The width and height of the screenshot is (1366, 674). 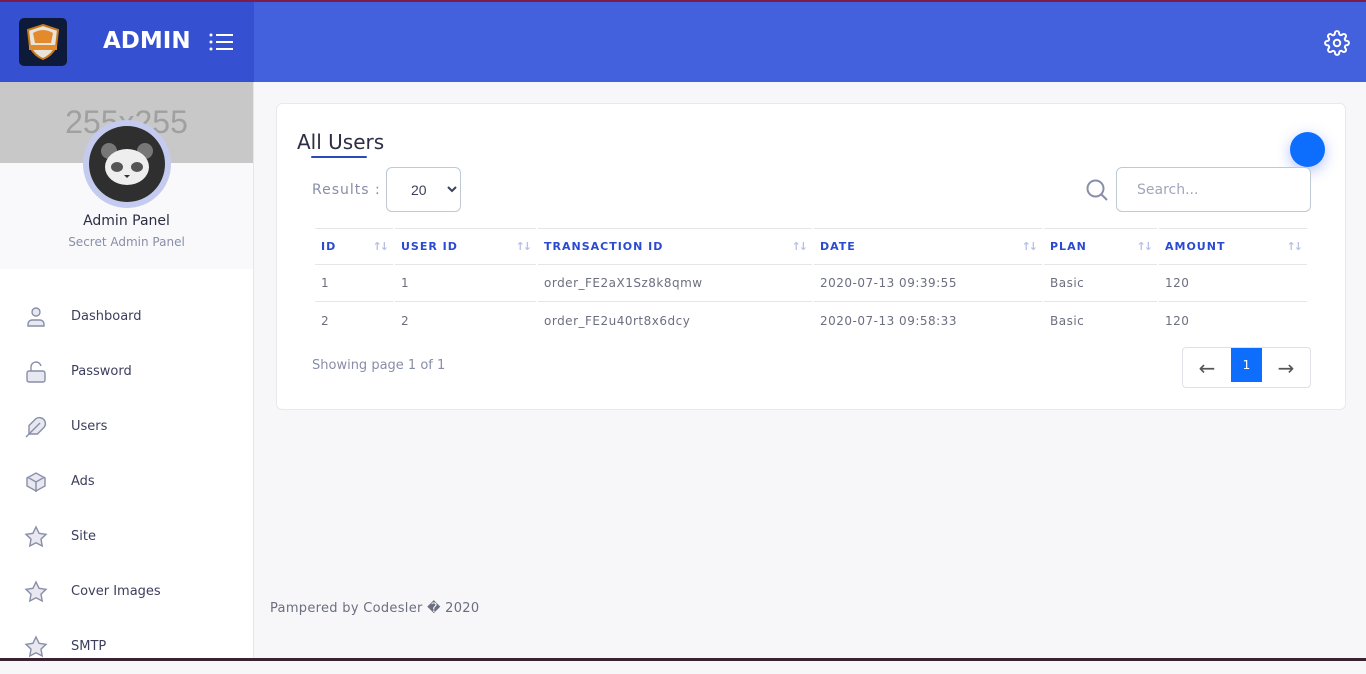 What do you see at coordinates (126, 221) in the screenshot?
I see `profile-name: Admin Panel` at bounding box center [126, 221].